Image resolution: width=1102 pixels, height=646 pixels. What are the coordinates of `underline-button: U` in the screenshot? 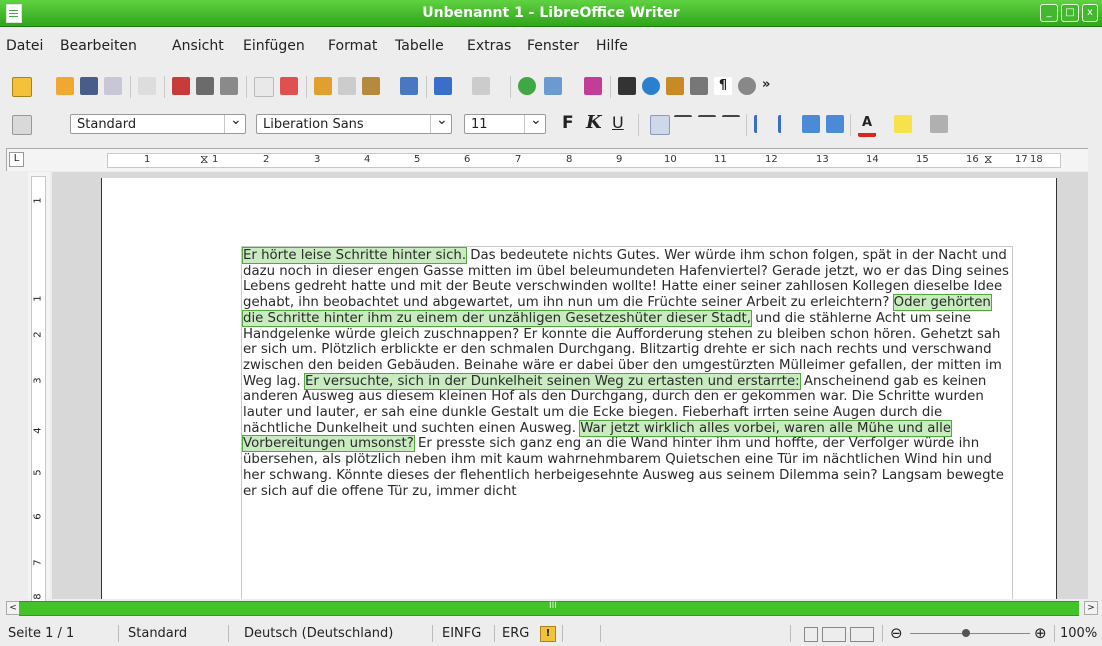 It's located at (618, 122).